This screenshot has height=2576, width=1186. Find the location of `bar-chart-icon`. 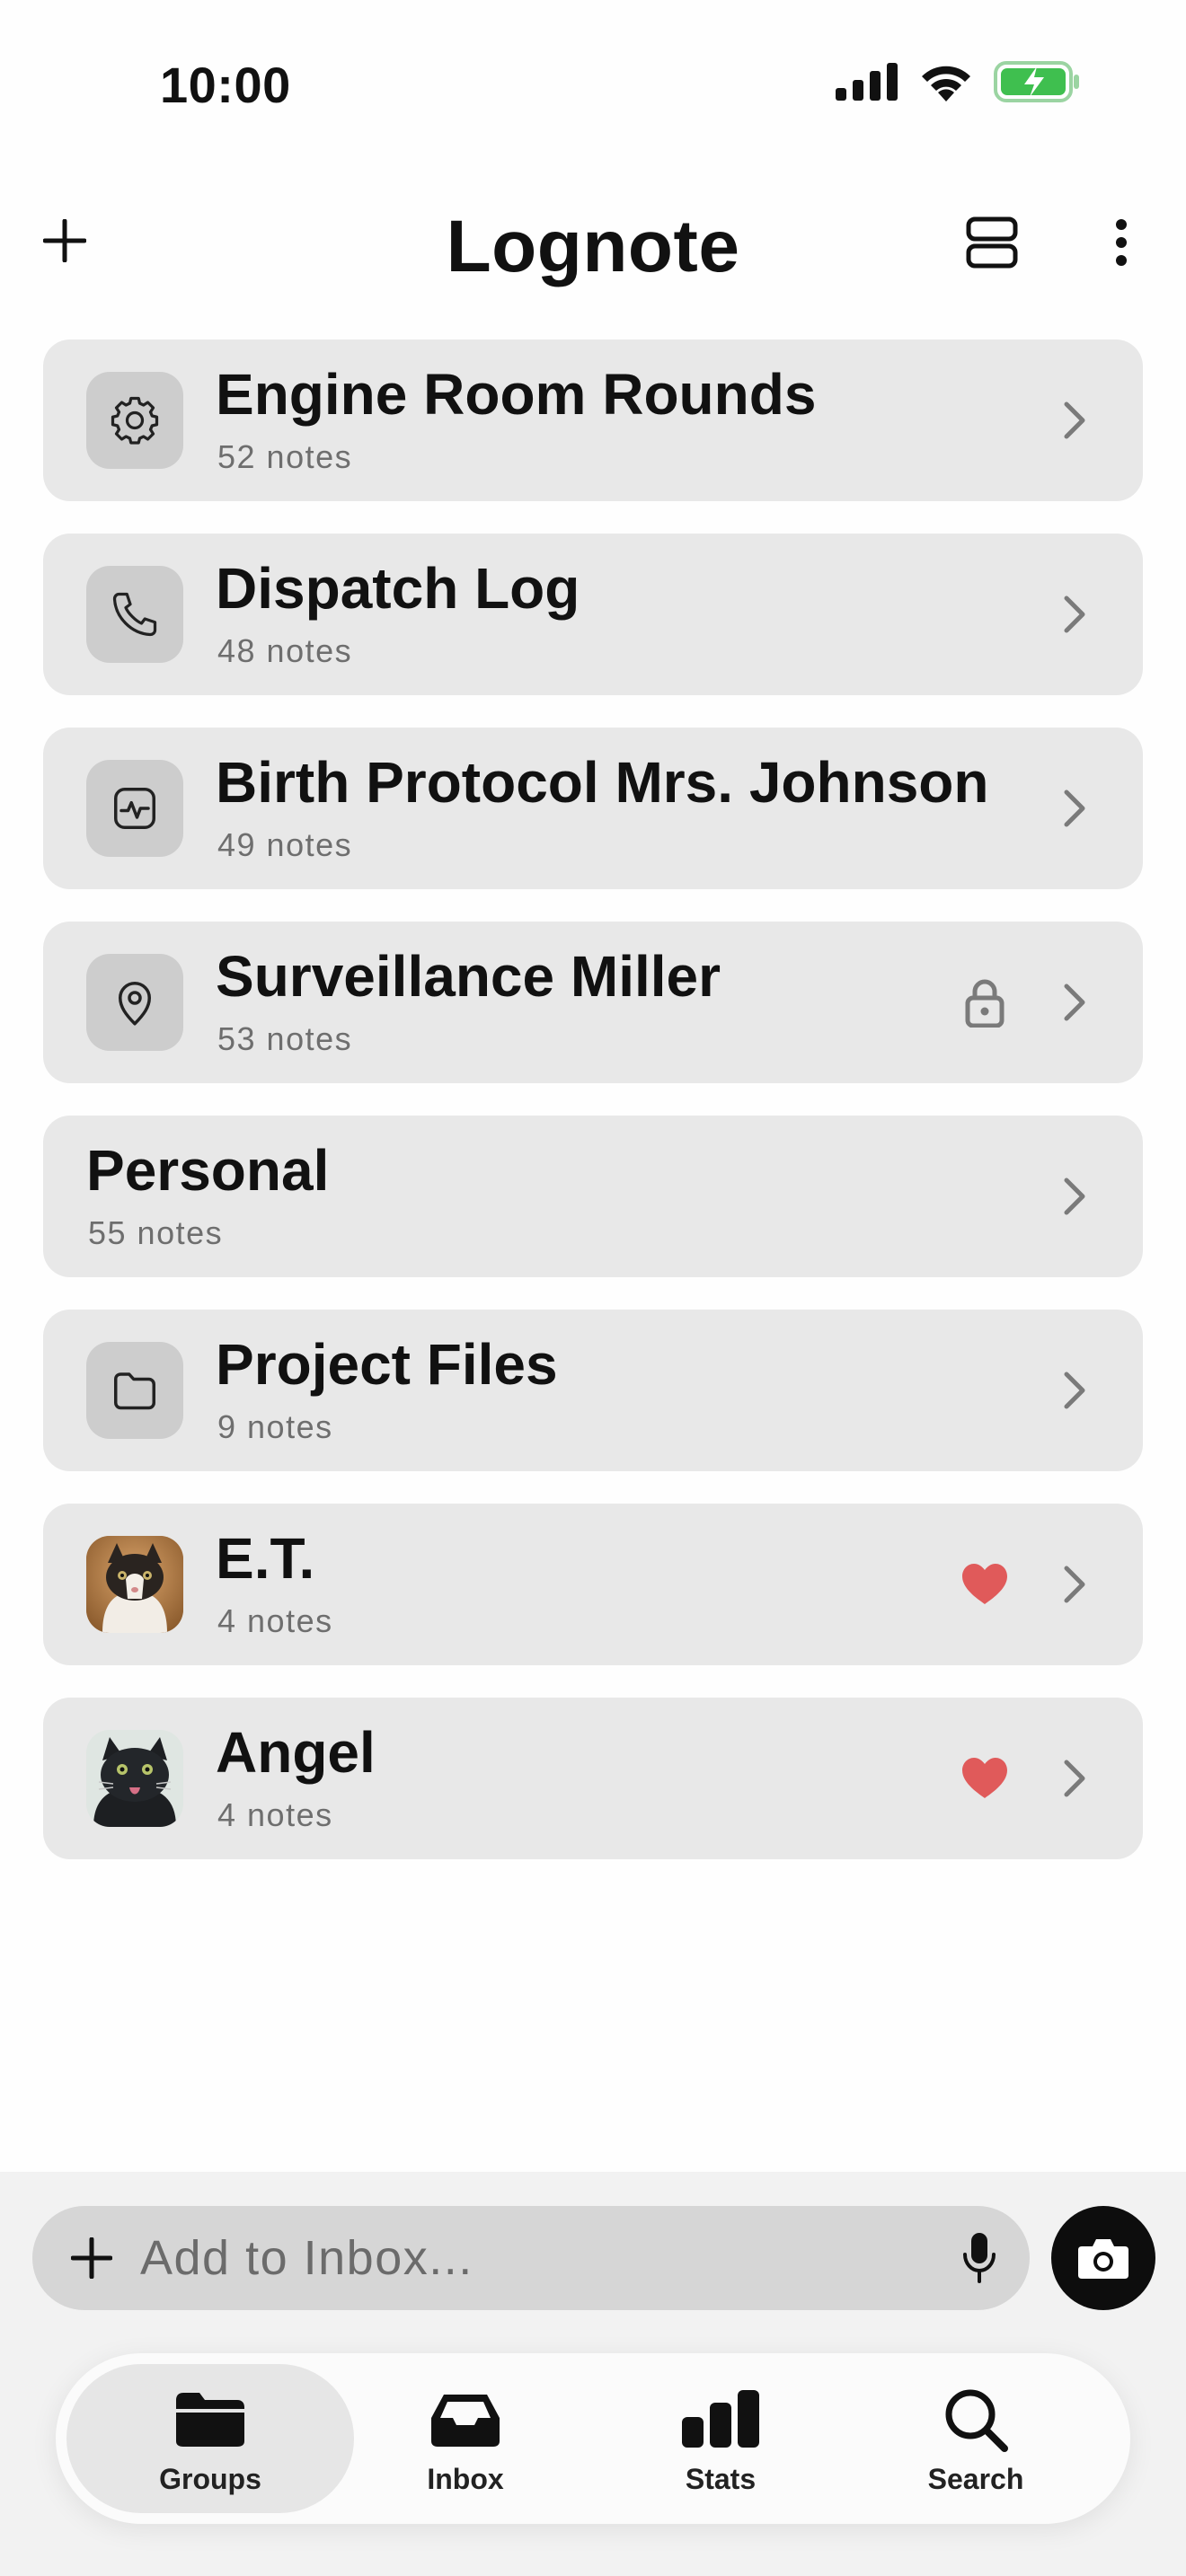

bar-chart-icon is located at coordinates (720, 2420).